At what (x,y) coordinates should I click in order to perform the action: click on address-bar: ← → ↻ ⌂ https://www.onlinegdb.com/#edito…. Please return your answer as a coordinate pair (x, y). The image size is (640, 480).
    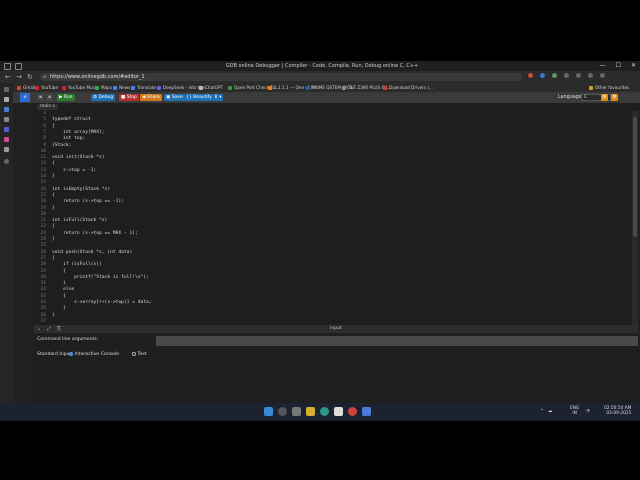
    Looking at the image, I should click on (320, 77).